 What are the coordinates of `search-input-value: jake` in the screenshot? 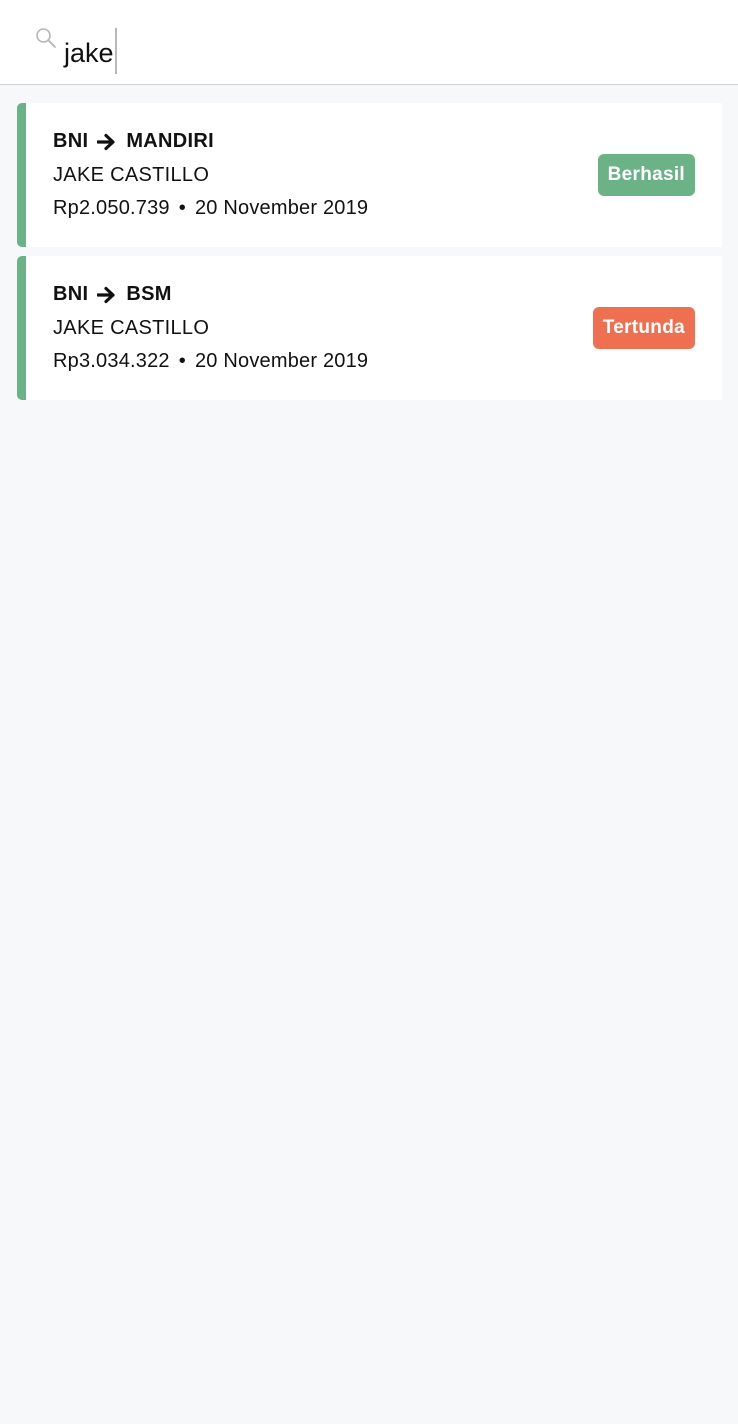 It's located at (89, 53).